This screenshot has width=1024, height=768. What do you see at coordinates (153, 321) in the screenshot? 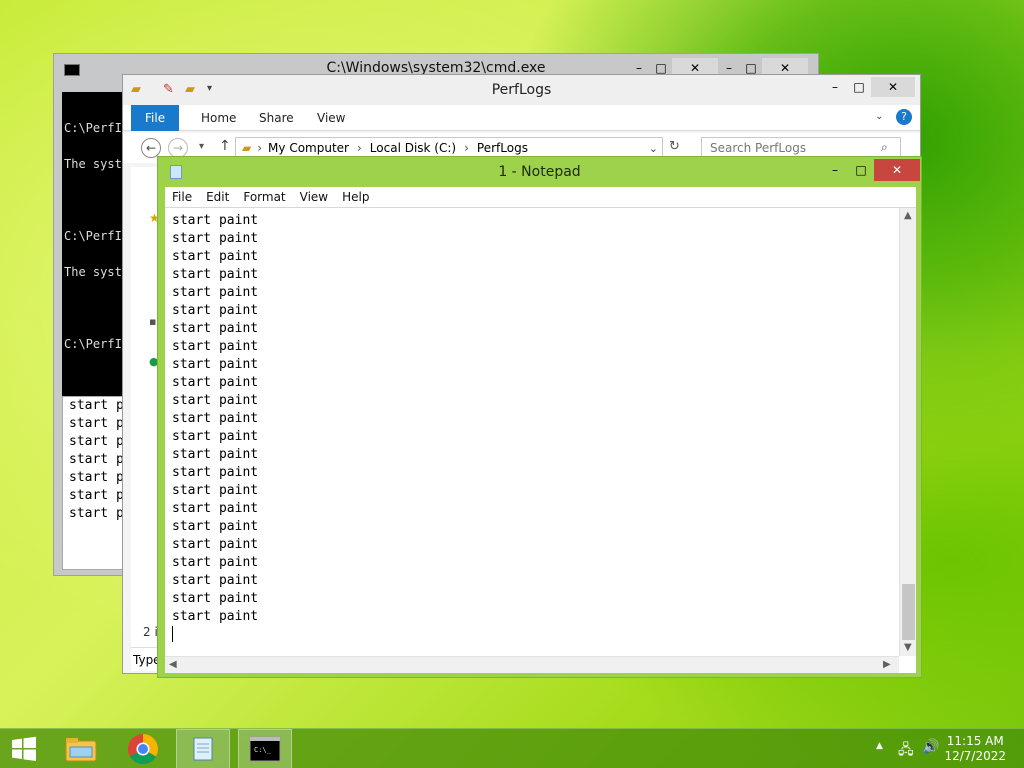
I see `computer-icon: ▪` at bounding box center [153, 321].